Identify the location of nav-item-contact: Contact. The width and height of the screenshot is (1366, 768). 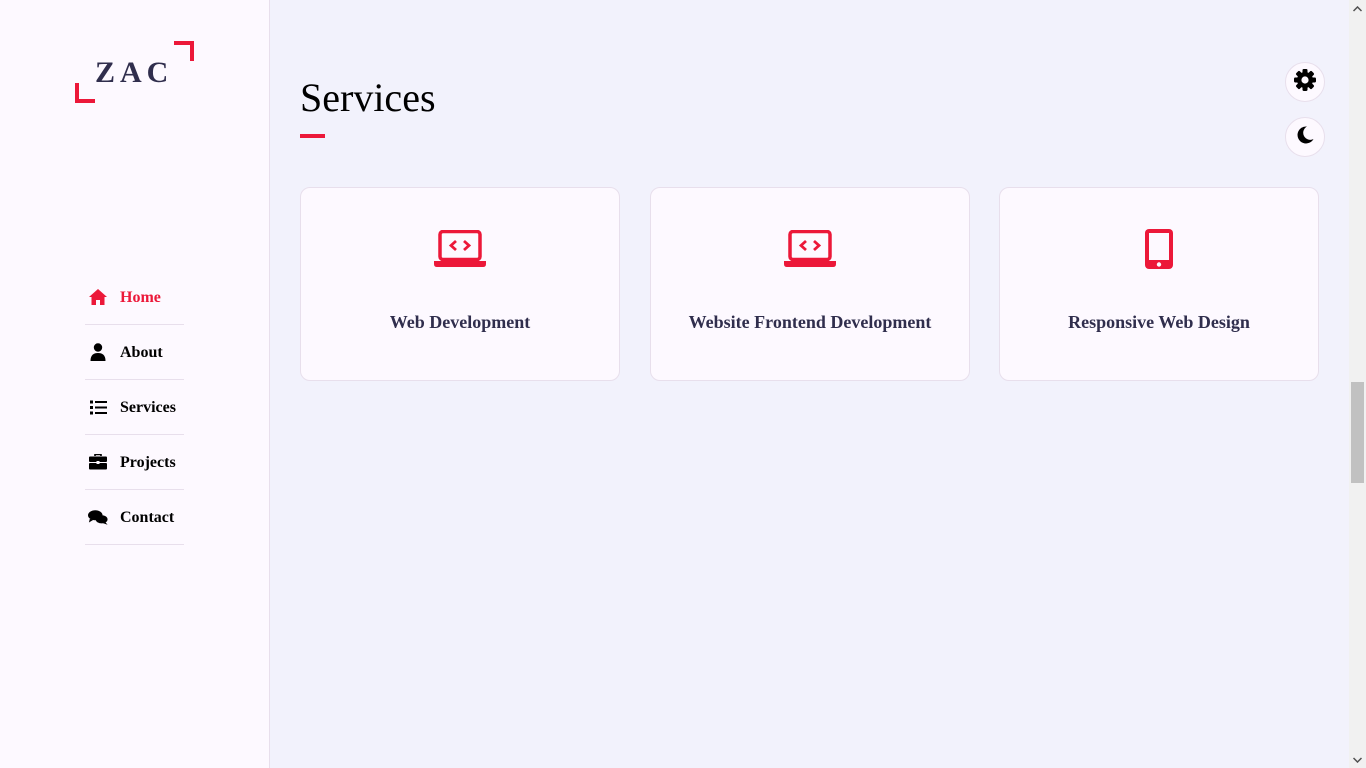
(134, 517).